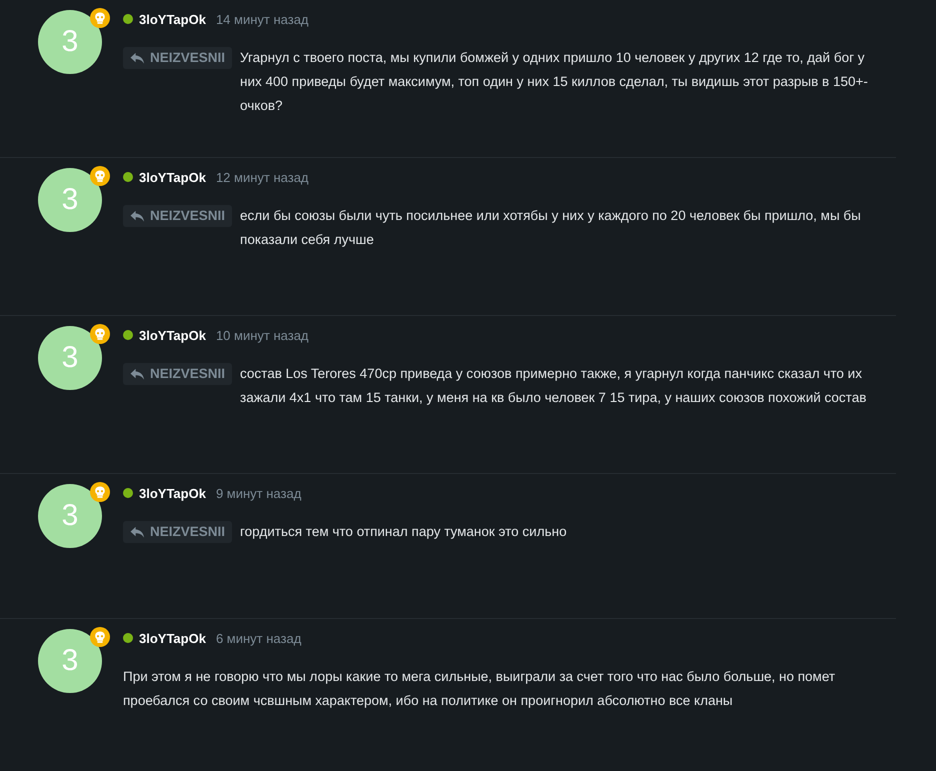 The image size is (936, 771). What do you see at coordinates (259, 638) in the screenshot?
I see `comment-time: 6 минут назад` at bounding box center [259, 638].